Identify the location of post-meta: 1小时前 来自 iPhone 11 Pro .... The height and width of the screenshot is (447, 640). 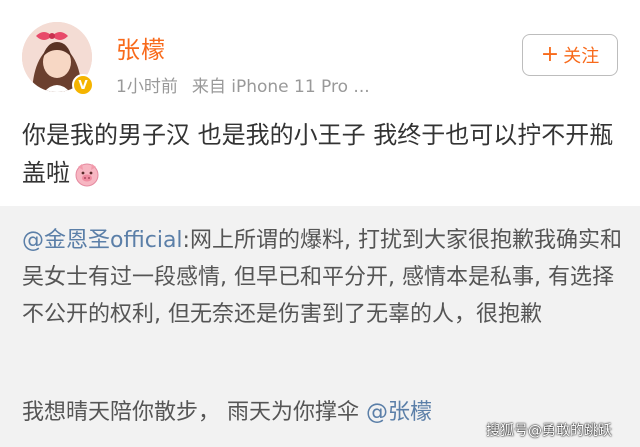
(243, 84).